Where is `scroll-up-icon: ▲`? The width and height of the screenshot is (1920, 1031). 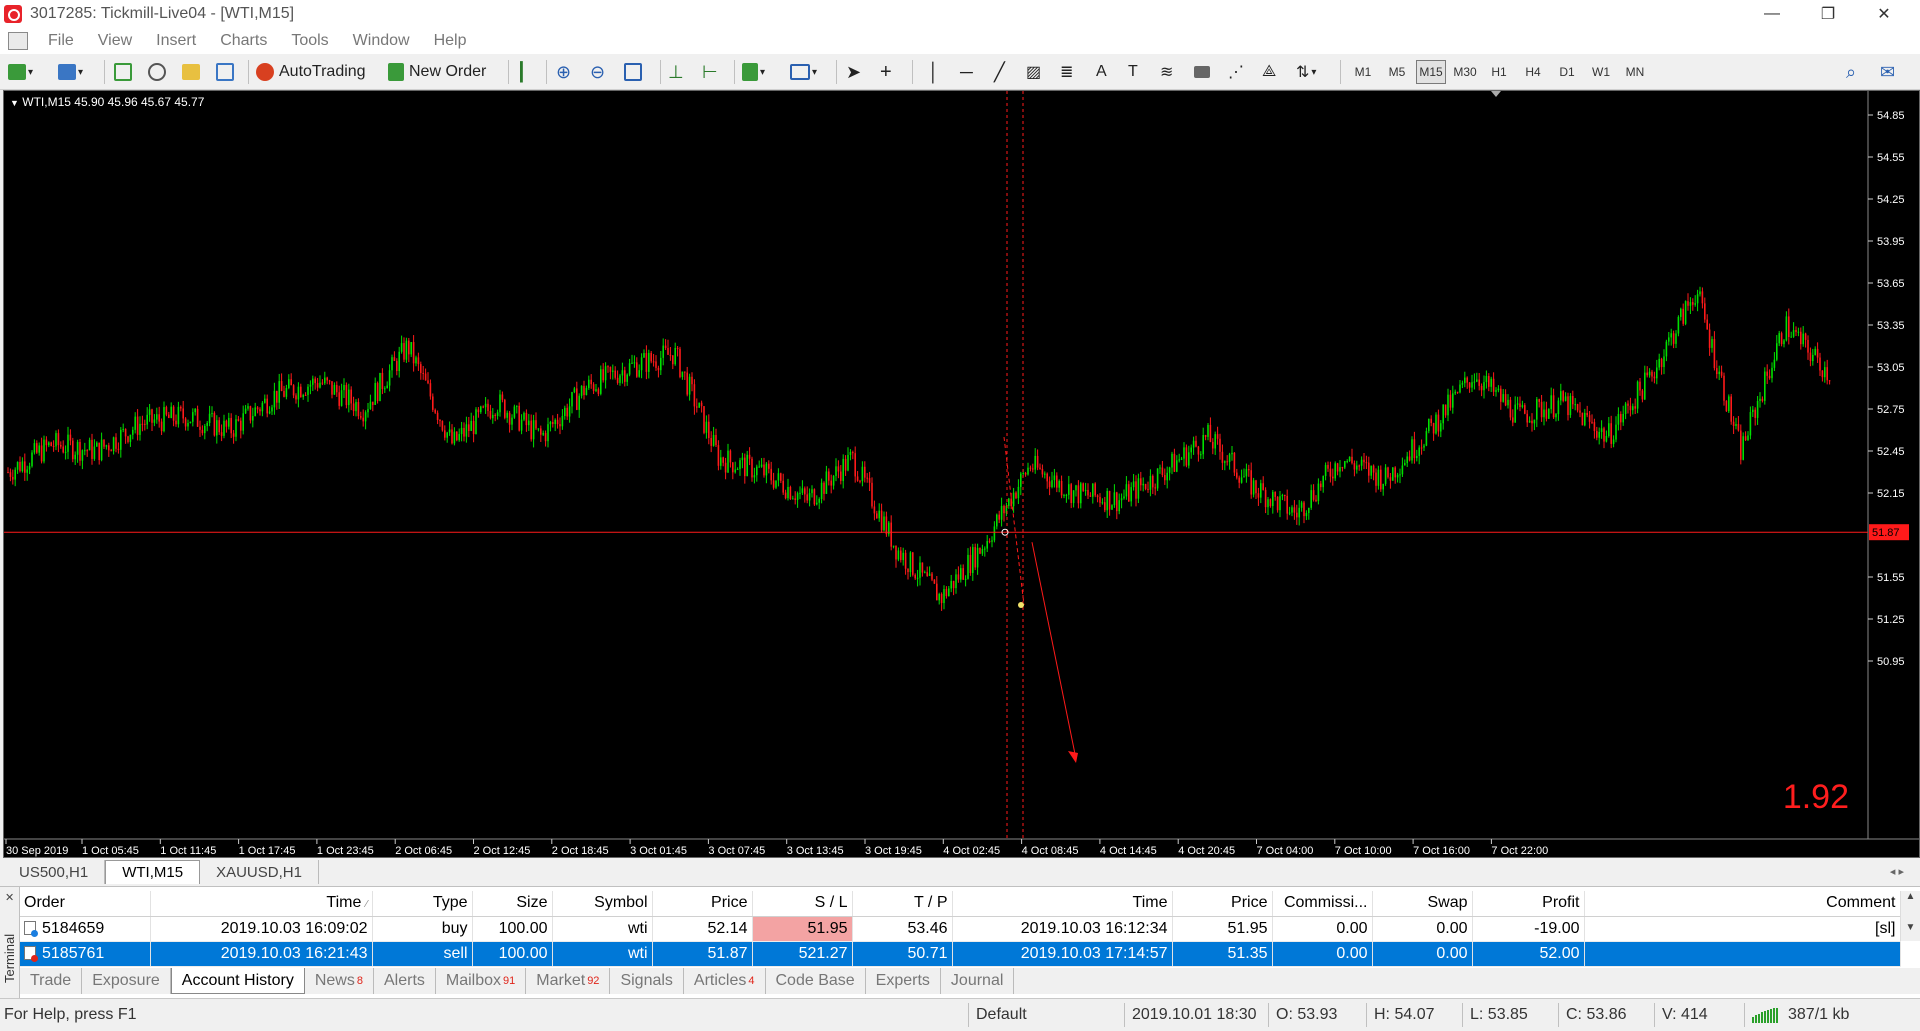
scroll-up-icon: ▲ is located at coordinates (1910, 896).